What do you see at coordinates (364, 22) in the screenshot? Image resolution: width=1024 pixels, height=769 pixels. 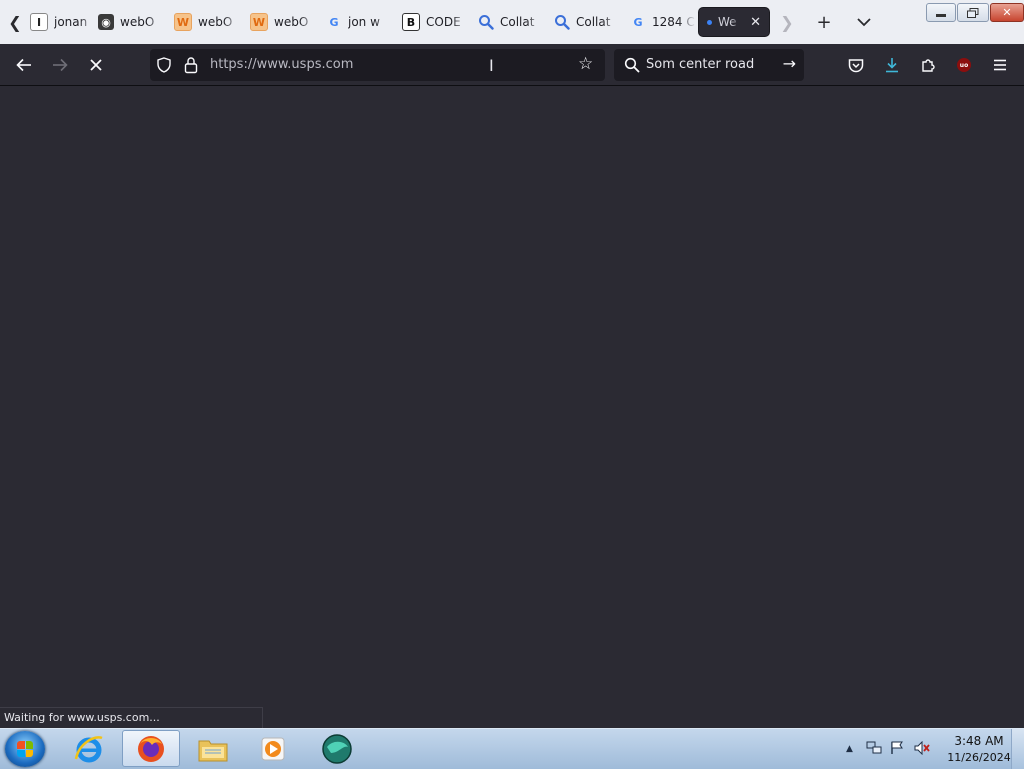 I see `tab-label: jon w` at bounding box center [364, 22].